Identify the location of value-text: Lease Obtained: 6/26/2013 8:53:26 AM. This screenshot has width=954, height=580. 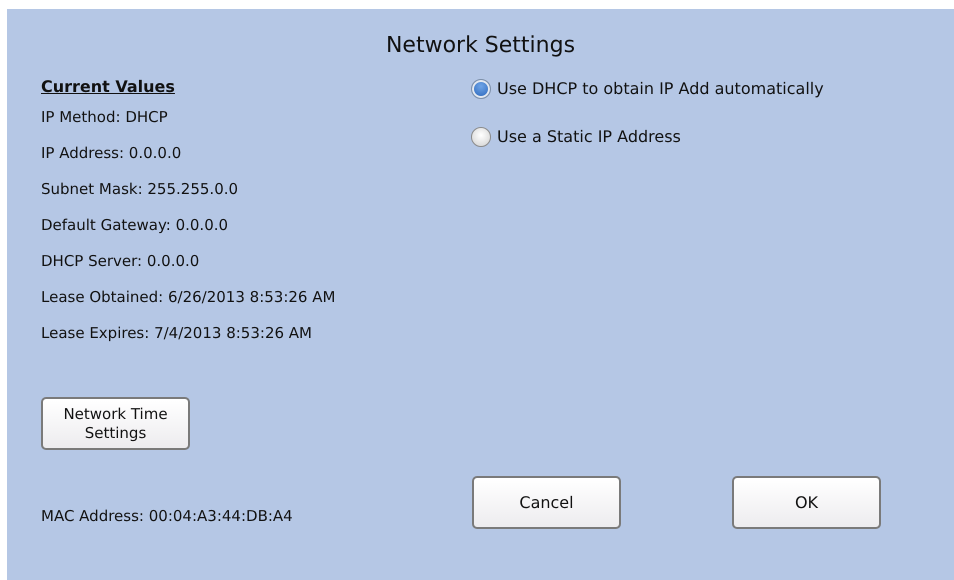
(188, 297).